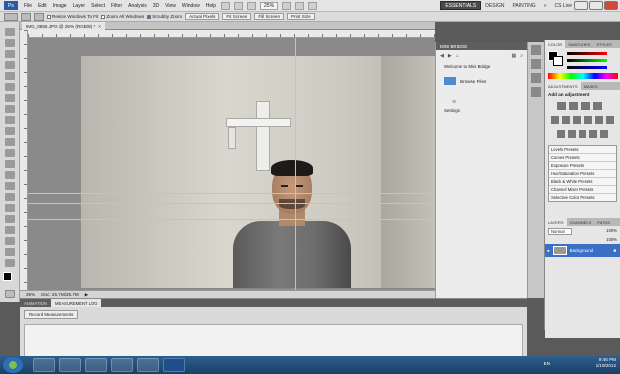 Image resolution: width=620 pixels, height=374 pixels. What do you see at coordinates (571, 134) in the screenshot?
I see `posterize-icon` at bounding box center [571, 134].